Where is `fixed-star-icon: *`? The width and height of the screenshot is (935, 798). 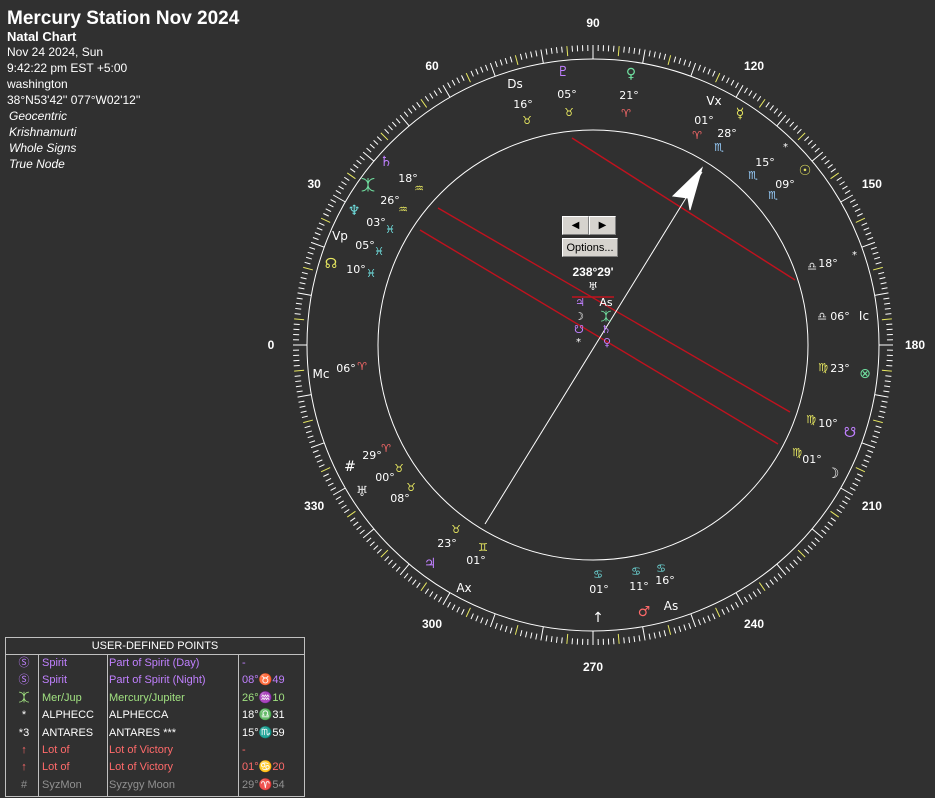
fixed-star-icon: * is located at coordinates (854, 255).